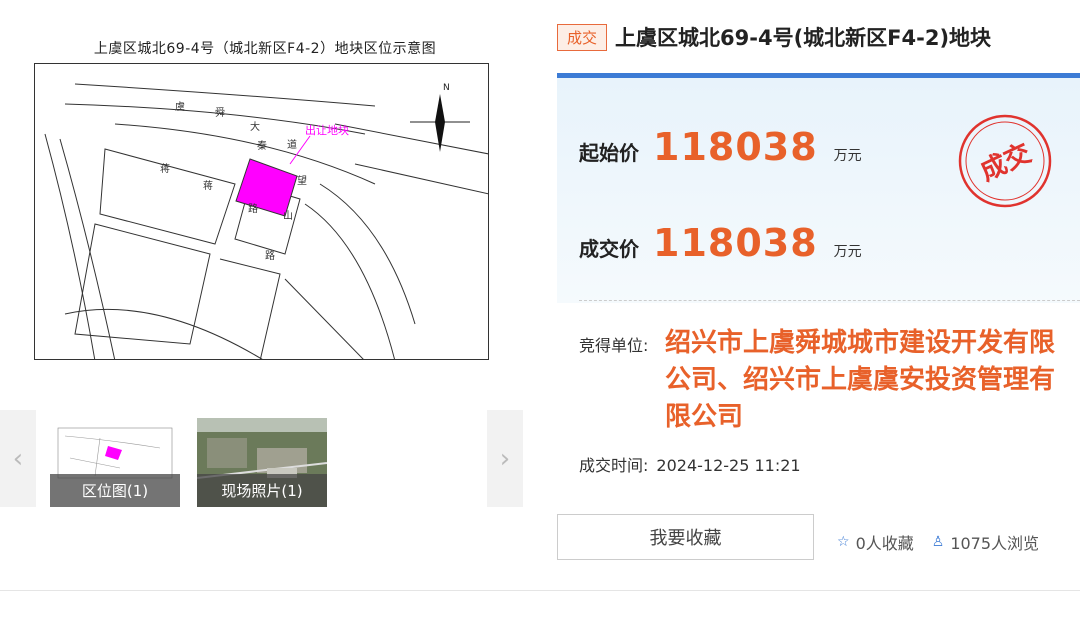 The width and height of the screenshot is (1080, 625). What do you see at coordinates (266, 187) in the screenshot?
I see `plot-polygon` at bounding box center [266, 187].